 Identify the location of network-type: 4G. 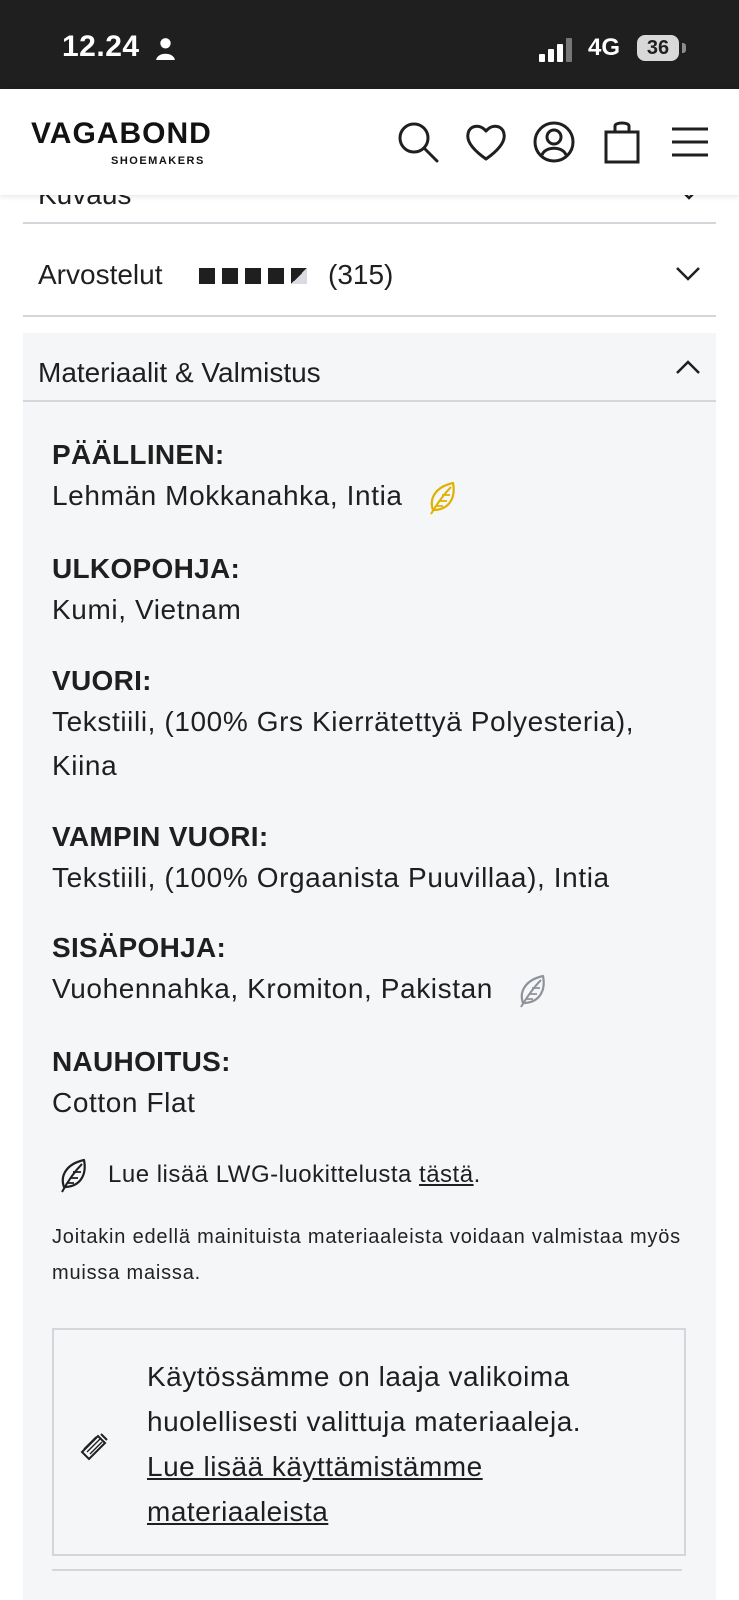
(604, 47).